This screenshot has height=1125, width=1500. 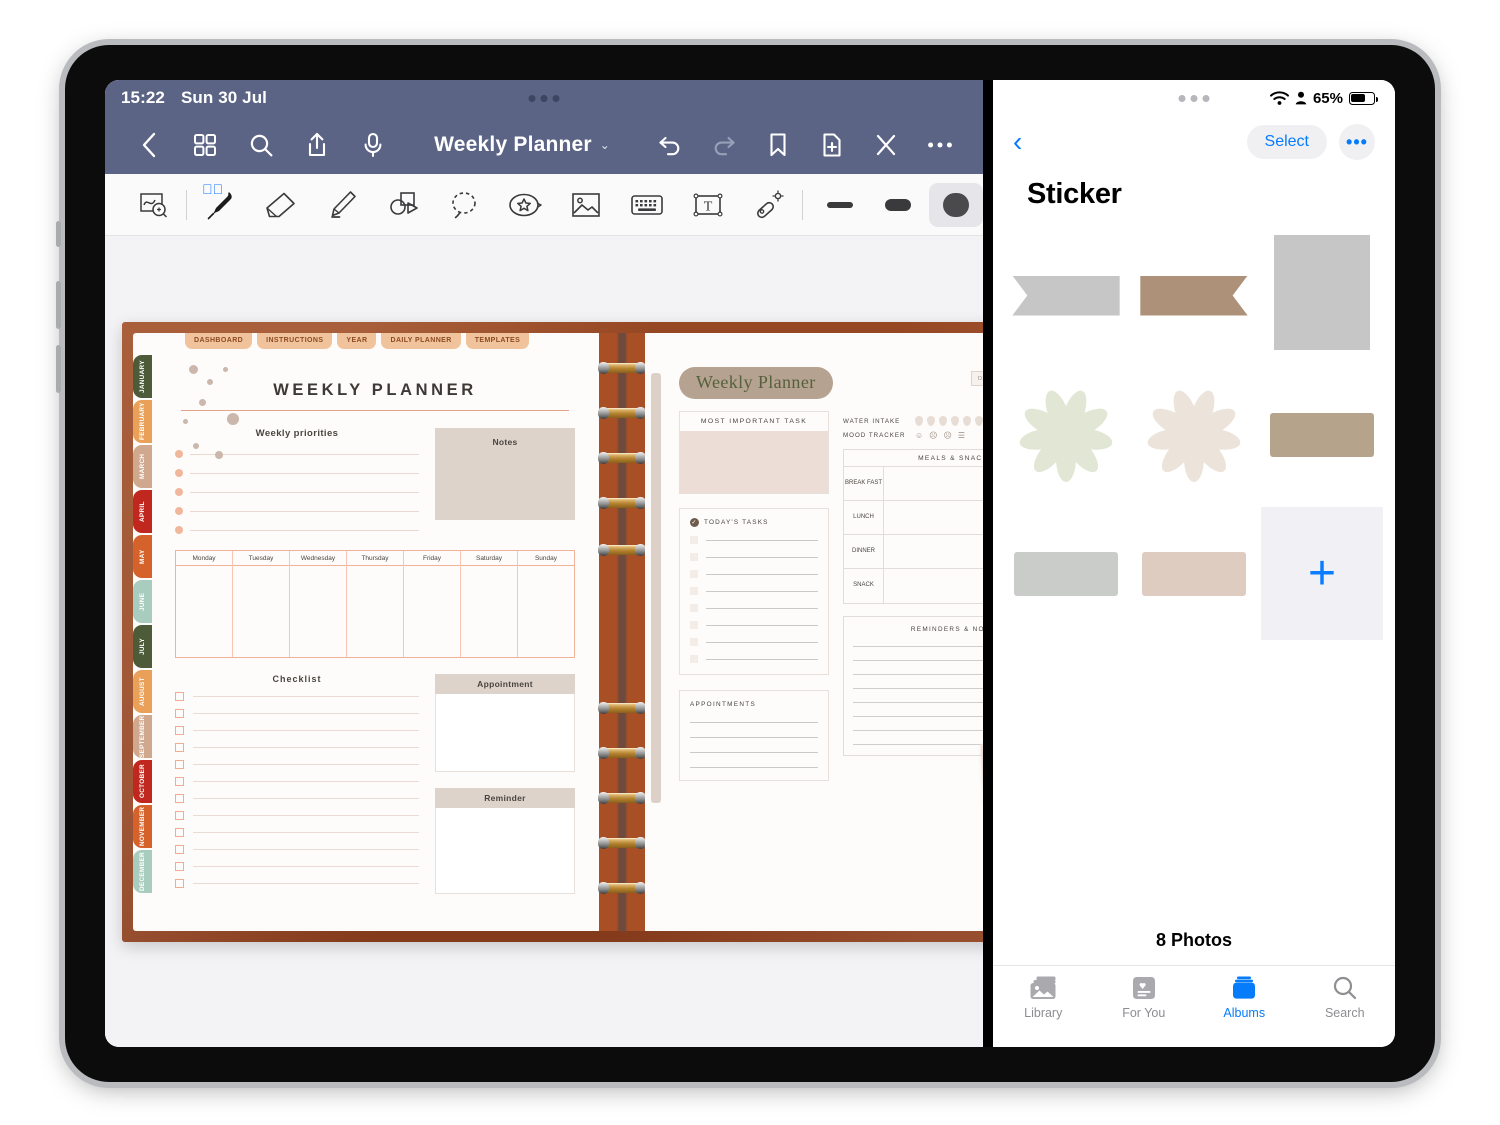 What do you see at coordinates (933, 435) in the screenshot?
I see `mood-neutral-icon: ☹` at bounding box center [933, 435].